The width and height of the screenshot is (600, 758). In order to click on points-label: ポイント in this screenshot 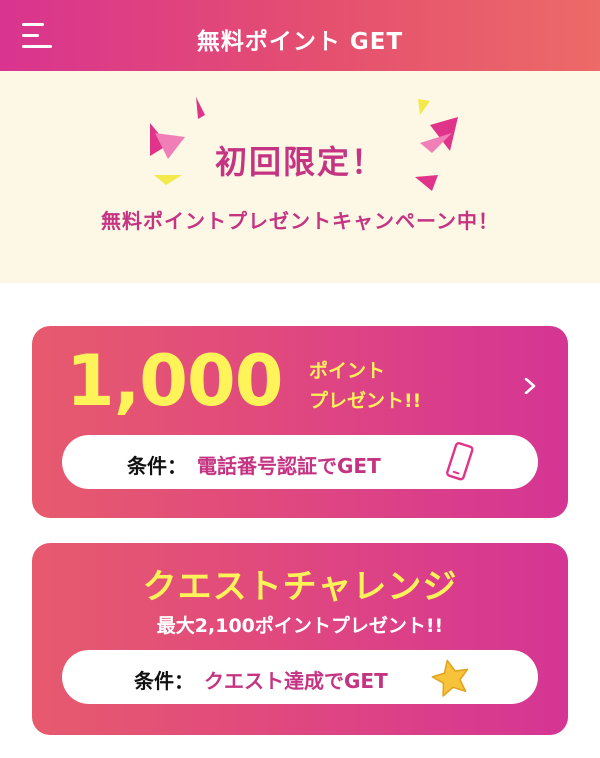, I will do `click(347, 371)`.